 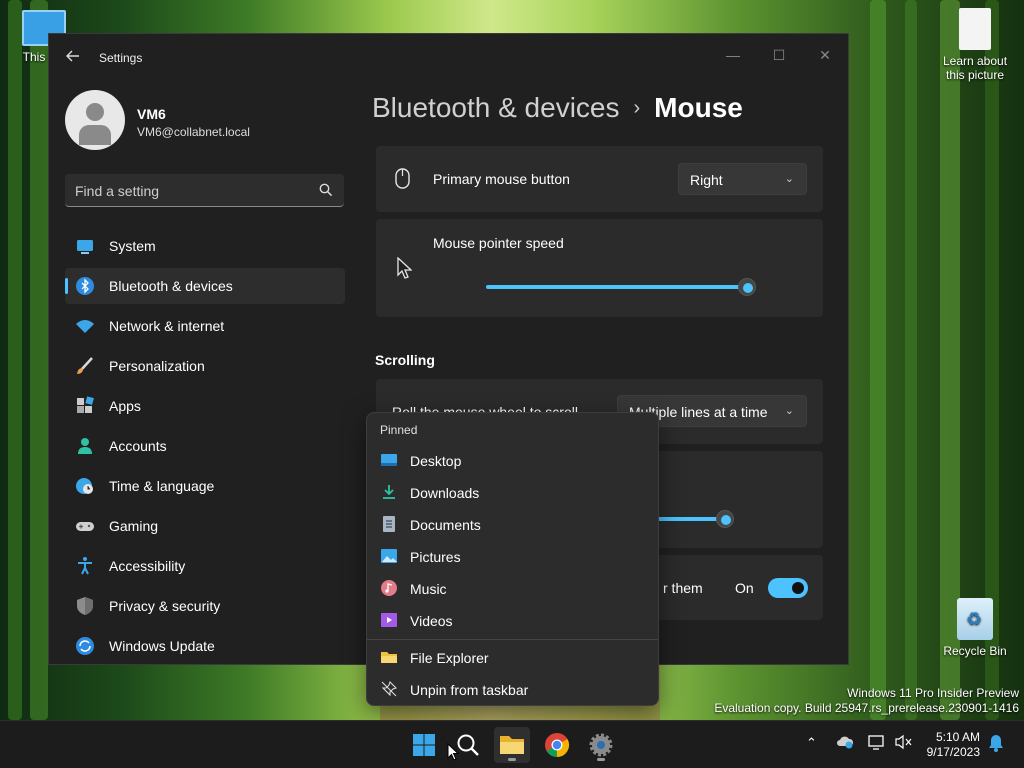 What do you see at coordinates (162, 486) in the screenshot?
I see `sidebar-item-label: Time & language` at bounding box center [162, 486].